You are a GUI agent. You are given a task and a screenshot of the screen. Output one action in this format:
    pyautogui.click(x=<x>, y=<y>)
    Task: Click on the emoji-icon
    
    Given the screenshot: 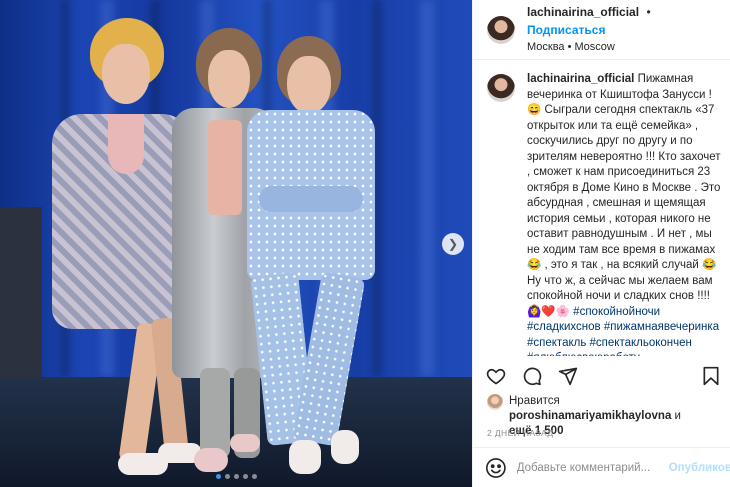 What is the action you would take?
    pyautogui.click(x=496, y=468)
    